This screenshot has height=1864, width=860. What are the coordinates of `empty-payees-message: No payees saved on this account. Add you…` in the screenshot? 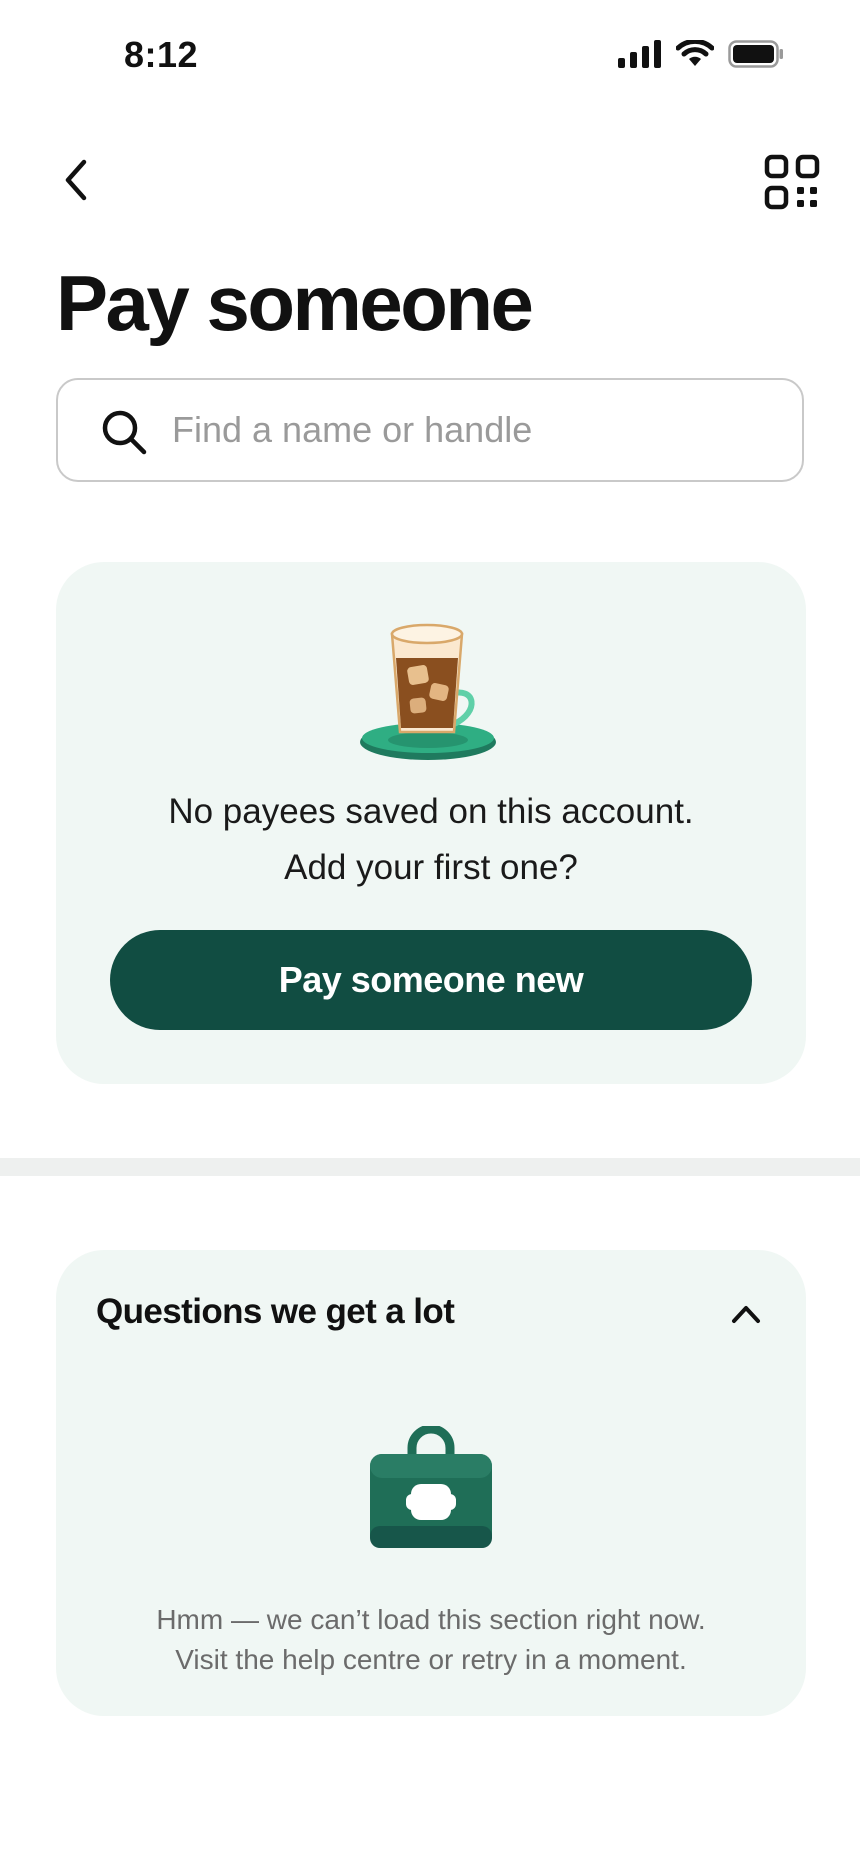 It's located at (431, 840).